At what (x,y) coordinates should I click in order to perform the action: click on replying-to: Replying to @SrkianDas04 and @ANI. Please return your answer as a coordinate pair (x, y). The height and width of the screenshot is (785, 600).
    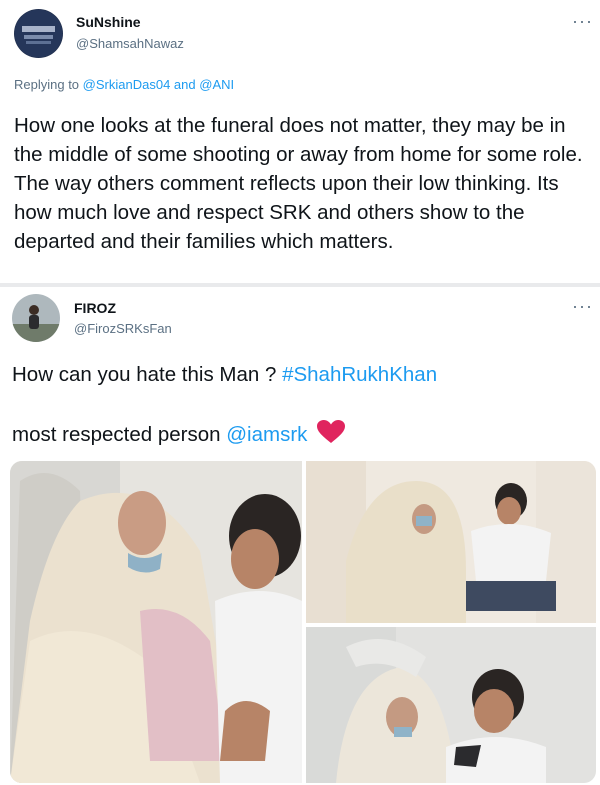
    Looking at the image, I should click on (124, 84).